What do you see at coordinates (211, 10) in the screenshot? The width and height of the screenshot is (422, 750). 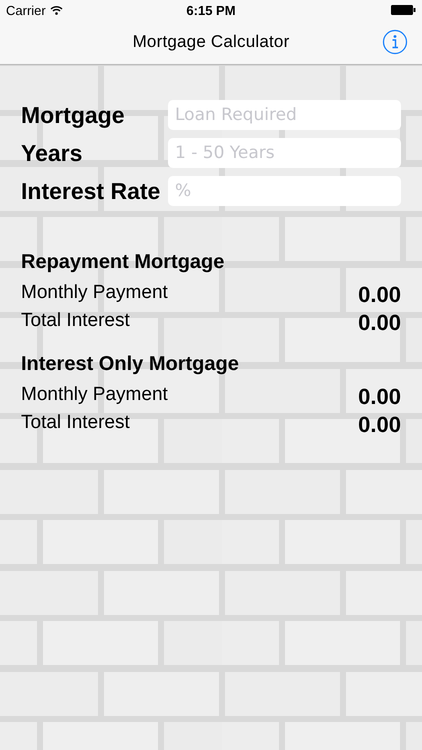 I see `status-time: 6:15 PM` at bounding box center [211, 10].